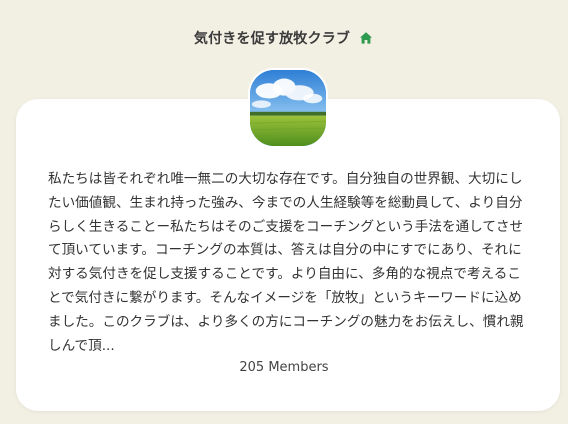  I want to click on green-field-photo, so click(288, 108).